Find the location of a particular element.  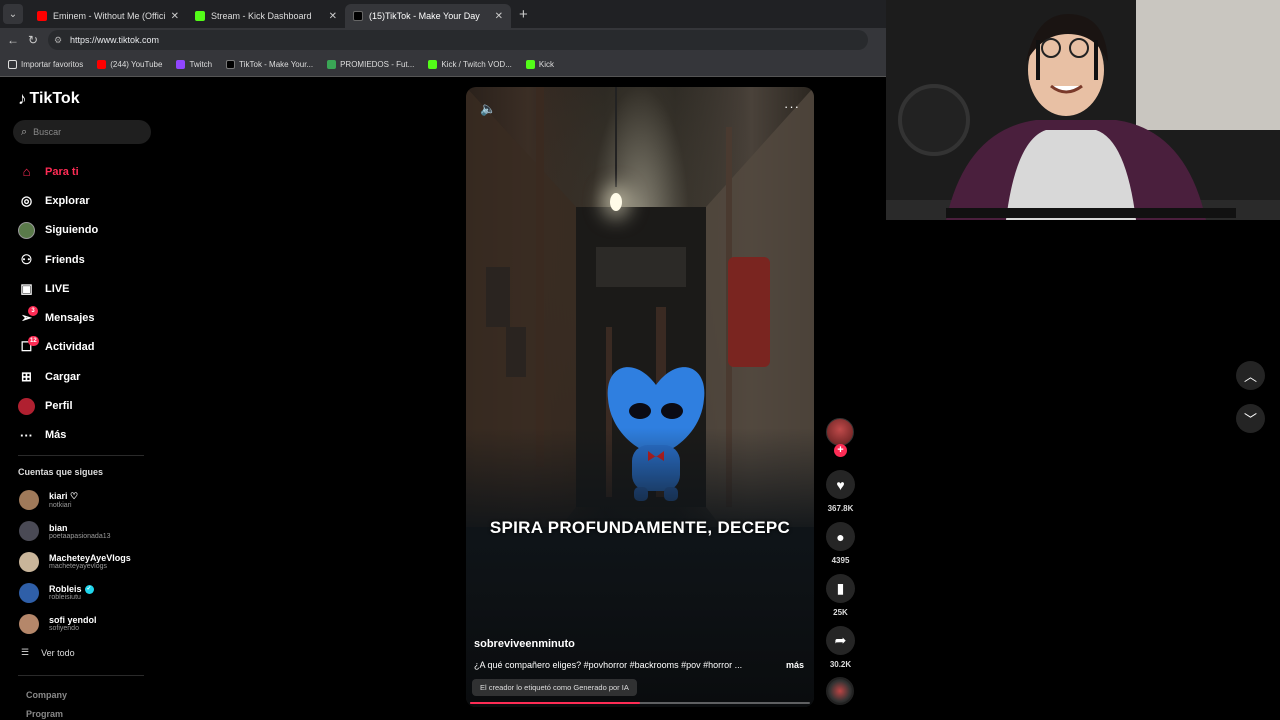

nav-item-explorar: ◎ Explorar is located at coordinates (88, 200).